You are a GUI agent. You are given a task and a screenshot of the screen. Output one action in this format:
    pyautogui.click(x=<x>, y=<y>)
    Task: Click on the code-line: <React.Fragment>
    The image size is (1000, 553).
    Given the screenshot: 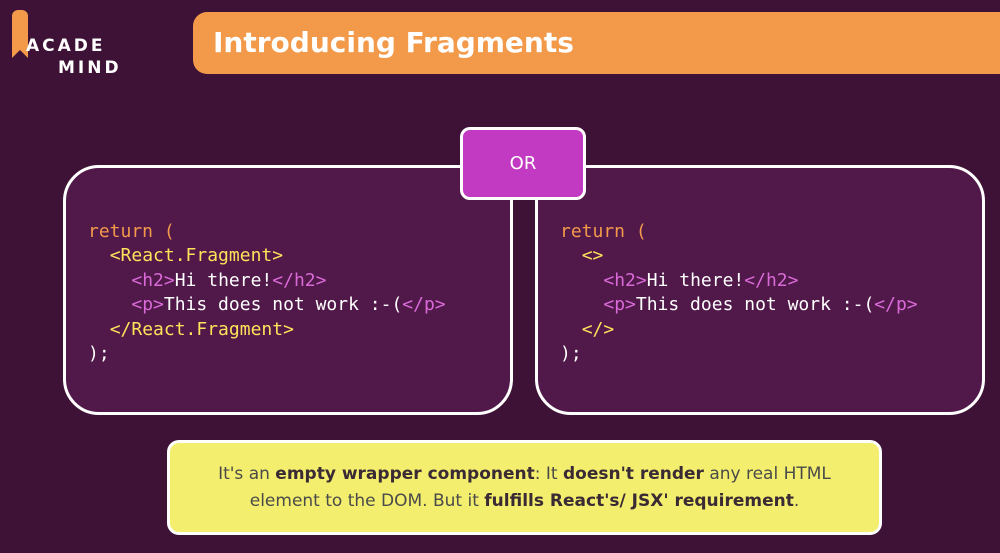 What is the action you would take?
    pyautogui.click(x=196, y=256)
    